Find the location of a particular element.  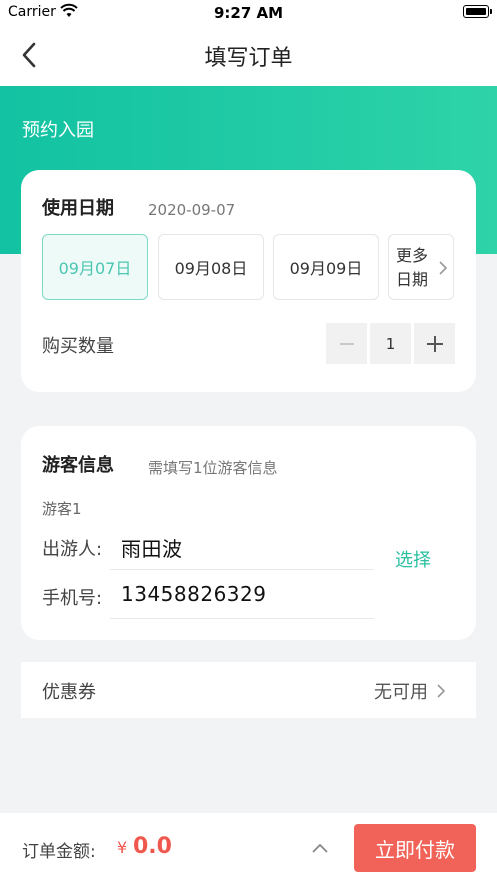

coupon-status: 无可用 is located at coordinates (401, 692).